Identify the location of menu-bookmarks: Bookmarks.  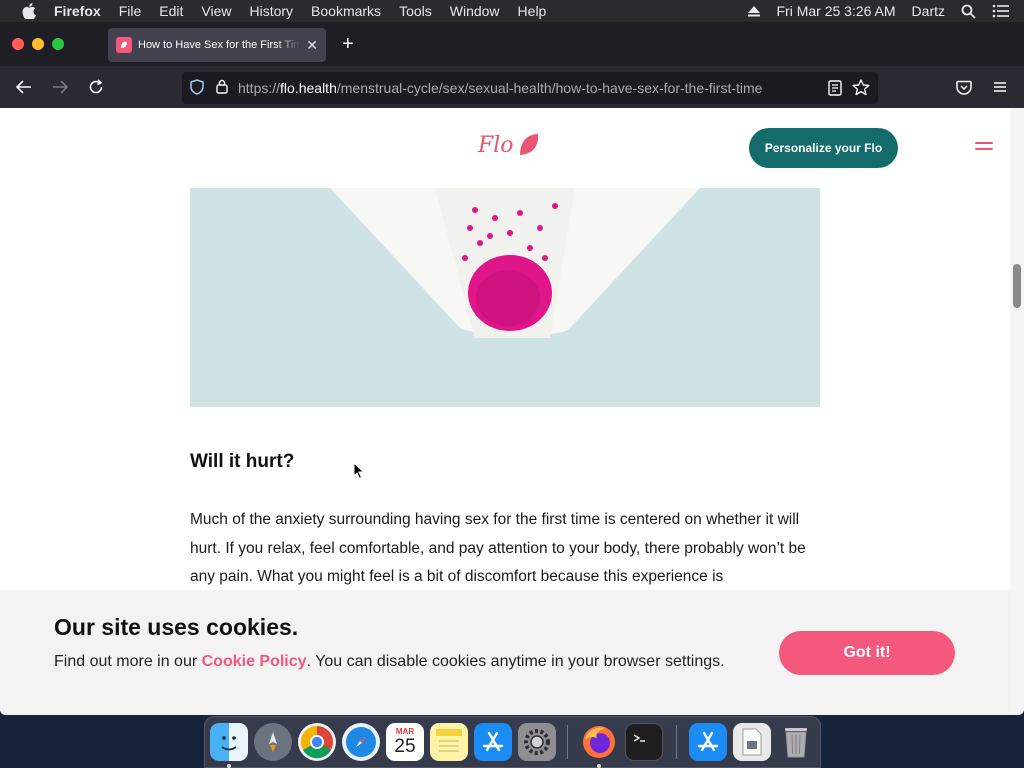
(346, 11).